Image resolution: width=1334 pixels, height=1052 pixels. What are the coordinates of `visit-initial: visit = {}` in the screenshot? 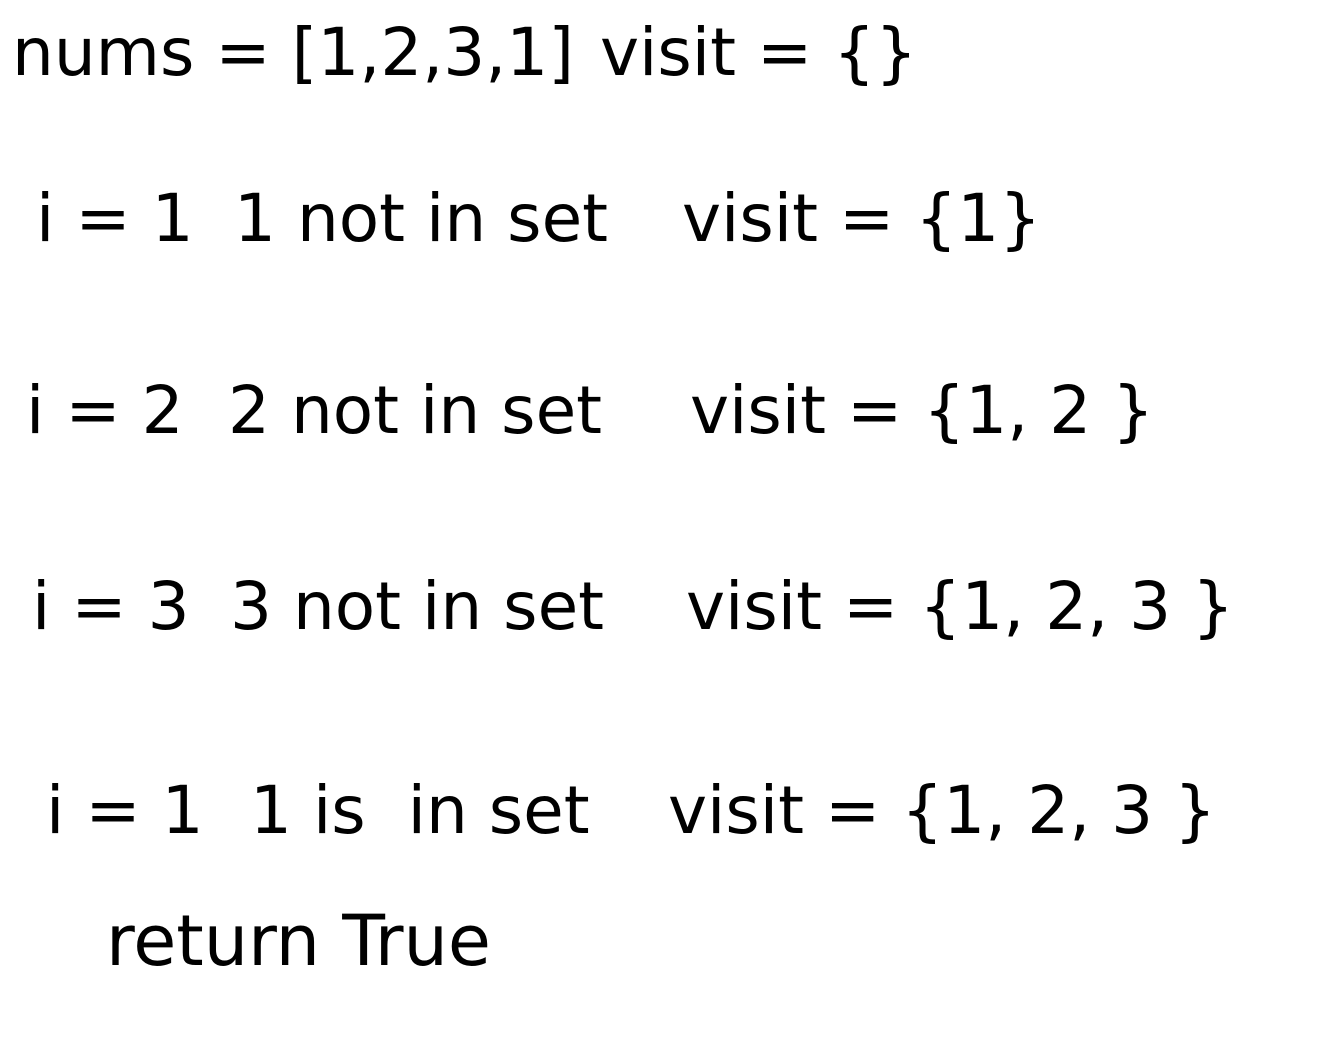 It's located at (759, 52).